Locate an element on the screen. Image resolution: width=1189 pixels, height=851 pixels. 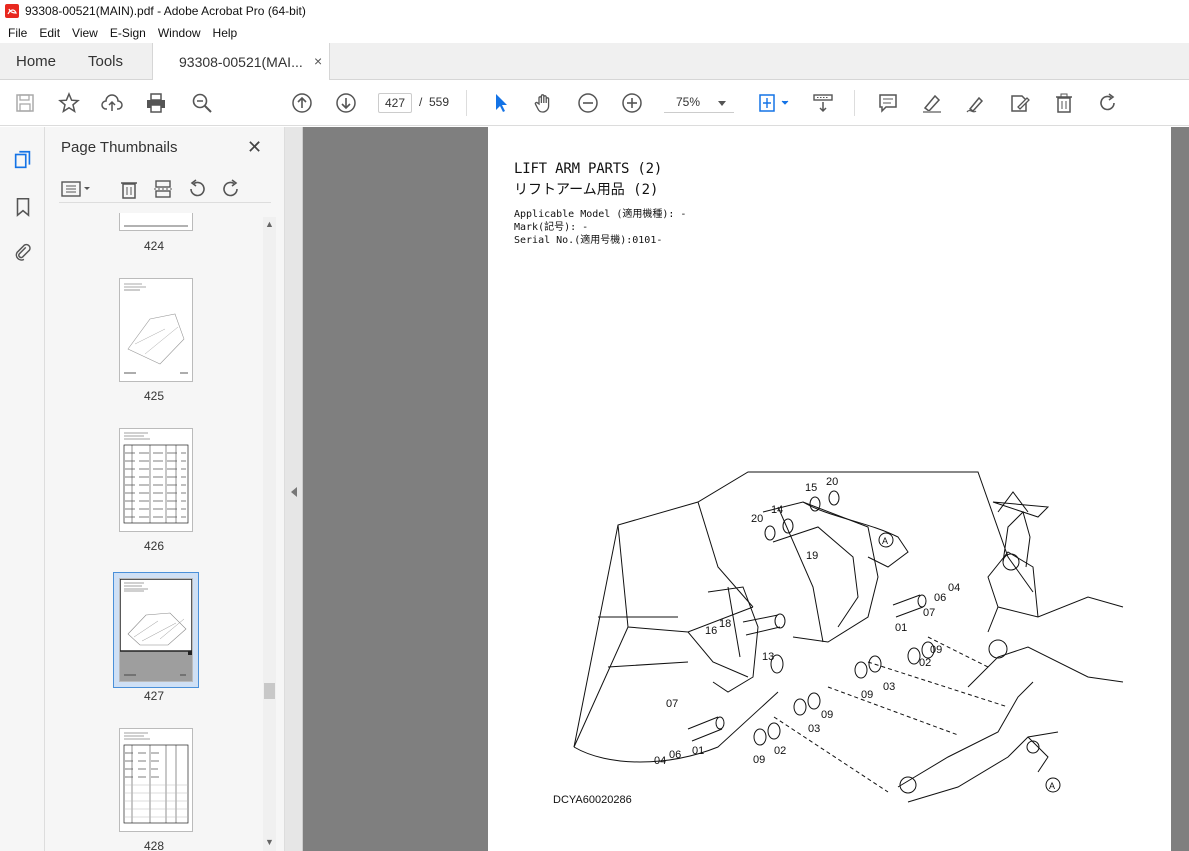
zoom-in-icon is located at coordinates (632, 103).